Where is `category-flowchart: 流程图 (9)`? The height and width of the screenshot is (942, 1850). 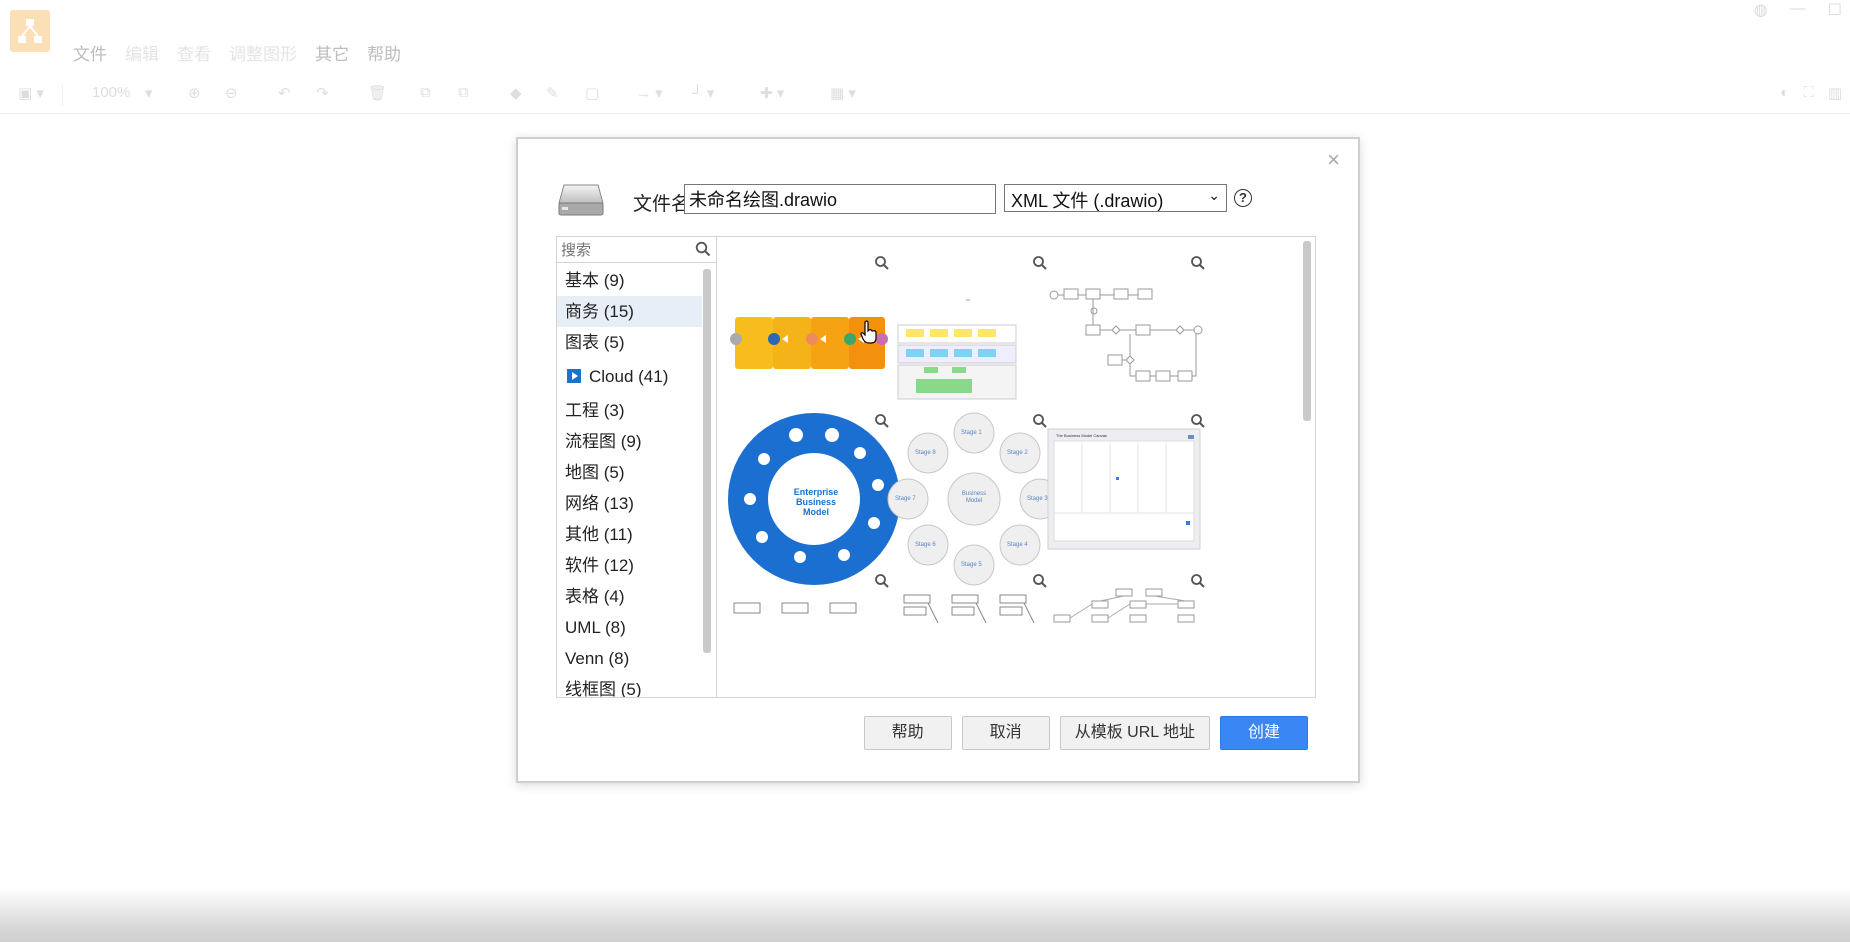
category-flowchart: 流程图 (9) is located at coordinates (629, 441).